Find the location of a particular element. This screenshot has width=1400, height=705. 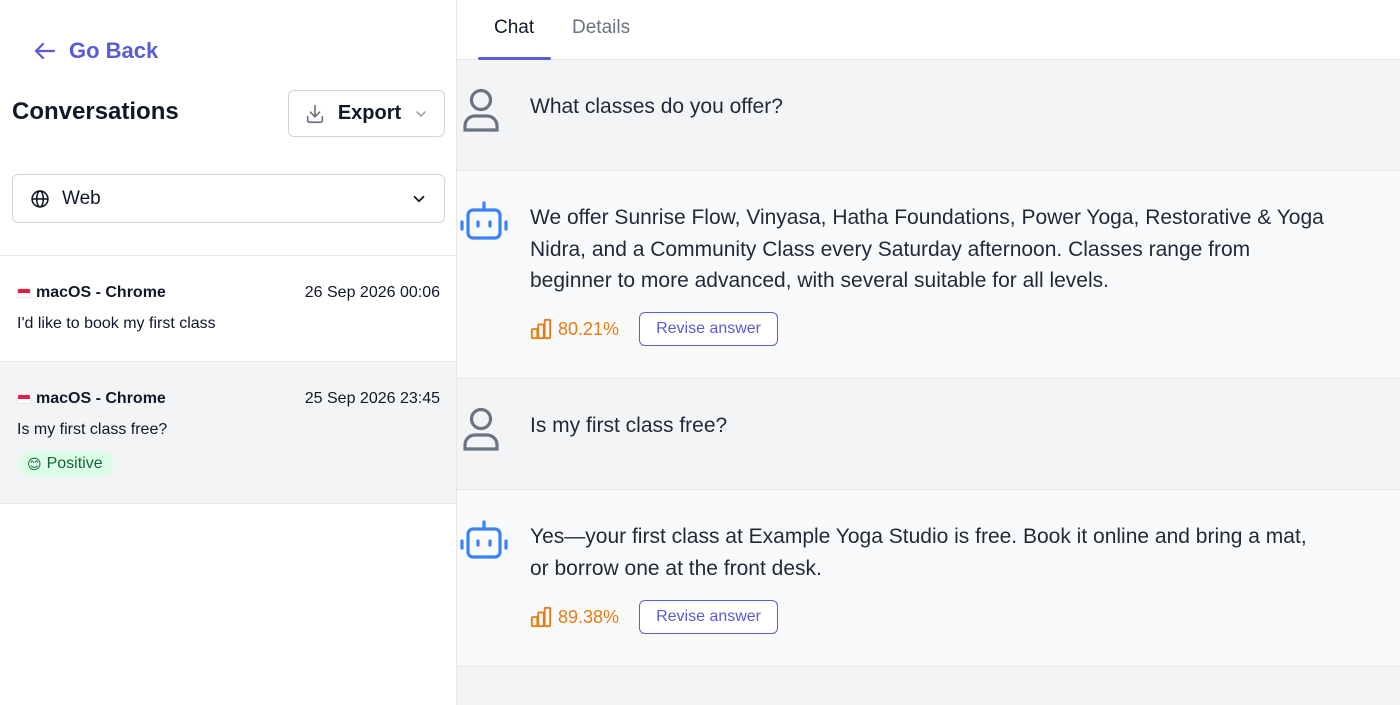

sentiment-badge: 😊 Positive is located at coordinates (66, 464).